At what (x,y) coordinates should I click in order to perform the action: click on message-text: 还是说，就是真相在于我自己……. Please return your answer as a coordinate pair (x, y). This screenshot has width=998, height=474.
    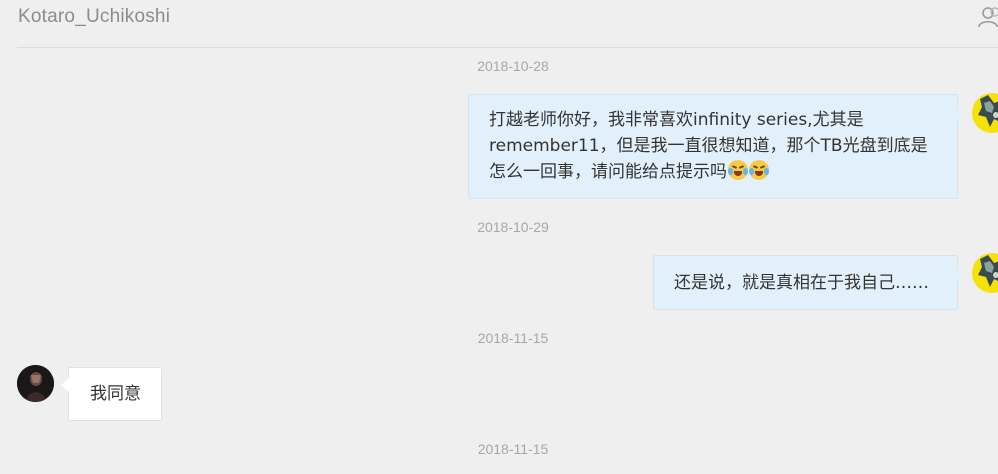
    Looking at the image, I should click on (801, 283).